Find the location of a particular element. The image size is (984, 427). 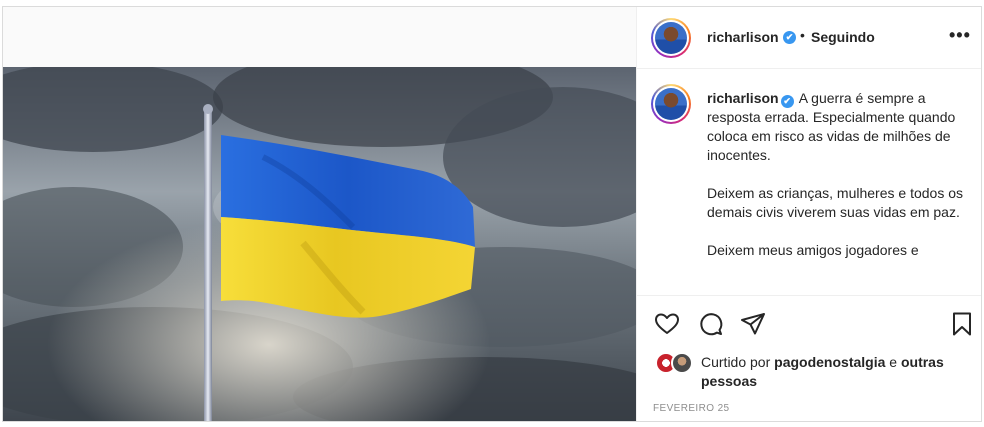

avatar is located at coordinates (671, 38).